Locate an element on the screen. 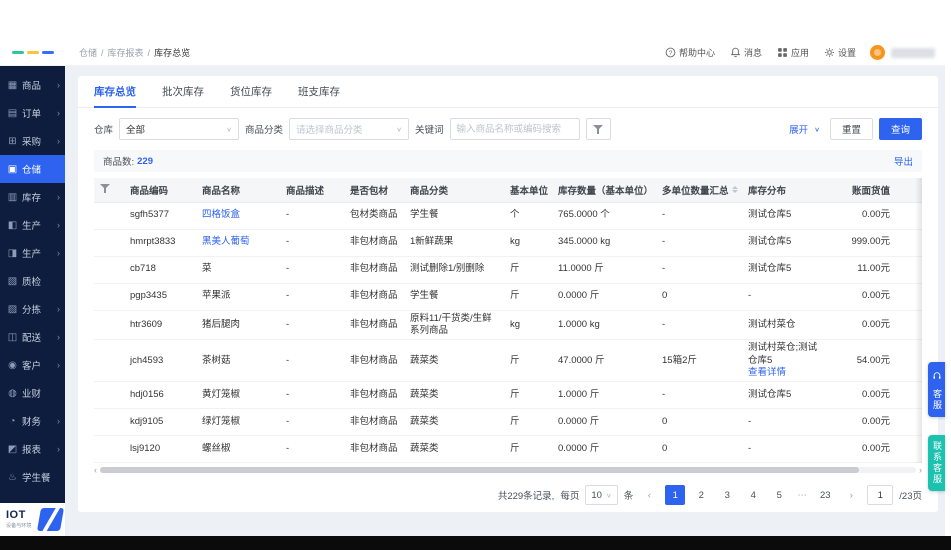 The image size is (951, 550). cell-value: 0.00元 is located at coordinates (862, 216).